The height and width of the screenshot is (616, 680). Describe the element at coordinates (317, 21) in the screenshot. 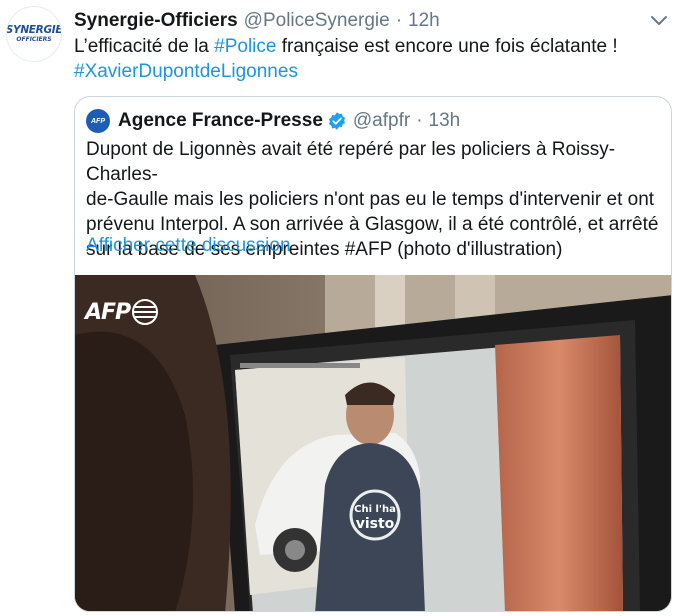

I see `author-handle: @PoliceSynergie` at that location.